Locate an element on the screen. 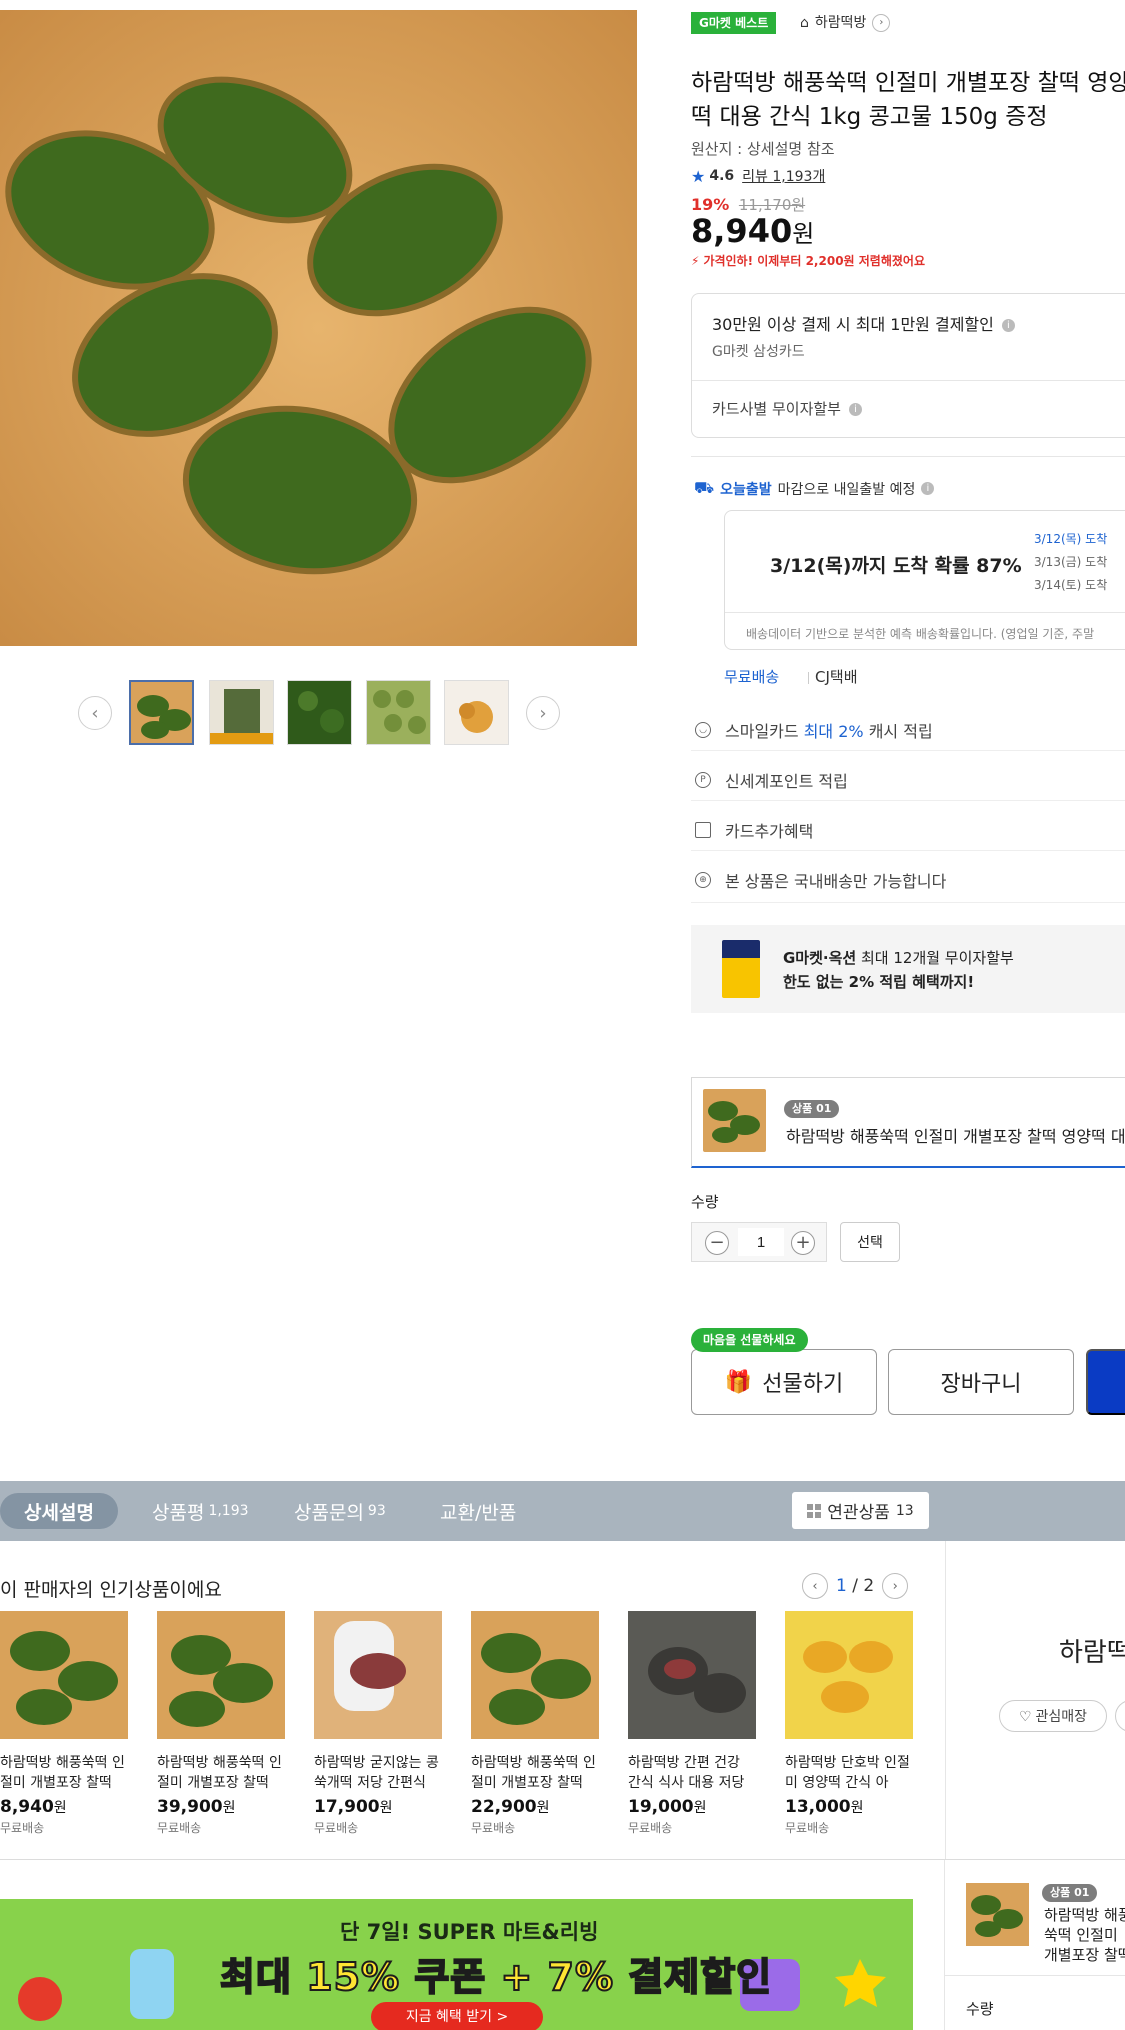 This screenshot has height=2030, width=1125. price-drop-note: ⚡ 가격인하! 이제부터 2,200원 저렴해졌어요 is located at coordinates (808, 260).